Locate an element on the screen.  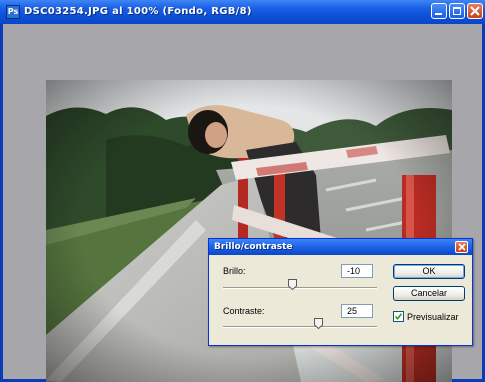
close-button is located at coordinates (475, 11).